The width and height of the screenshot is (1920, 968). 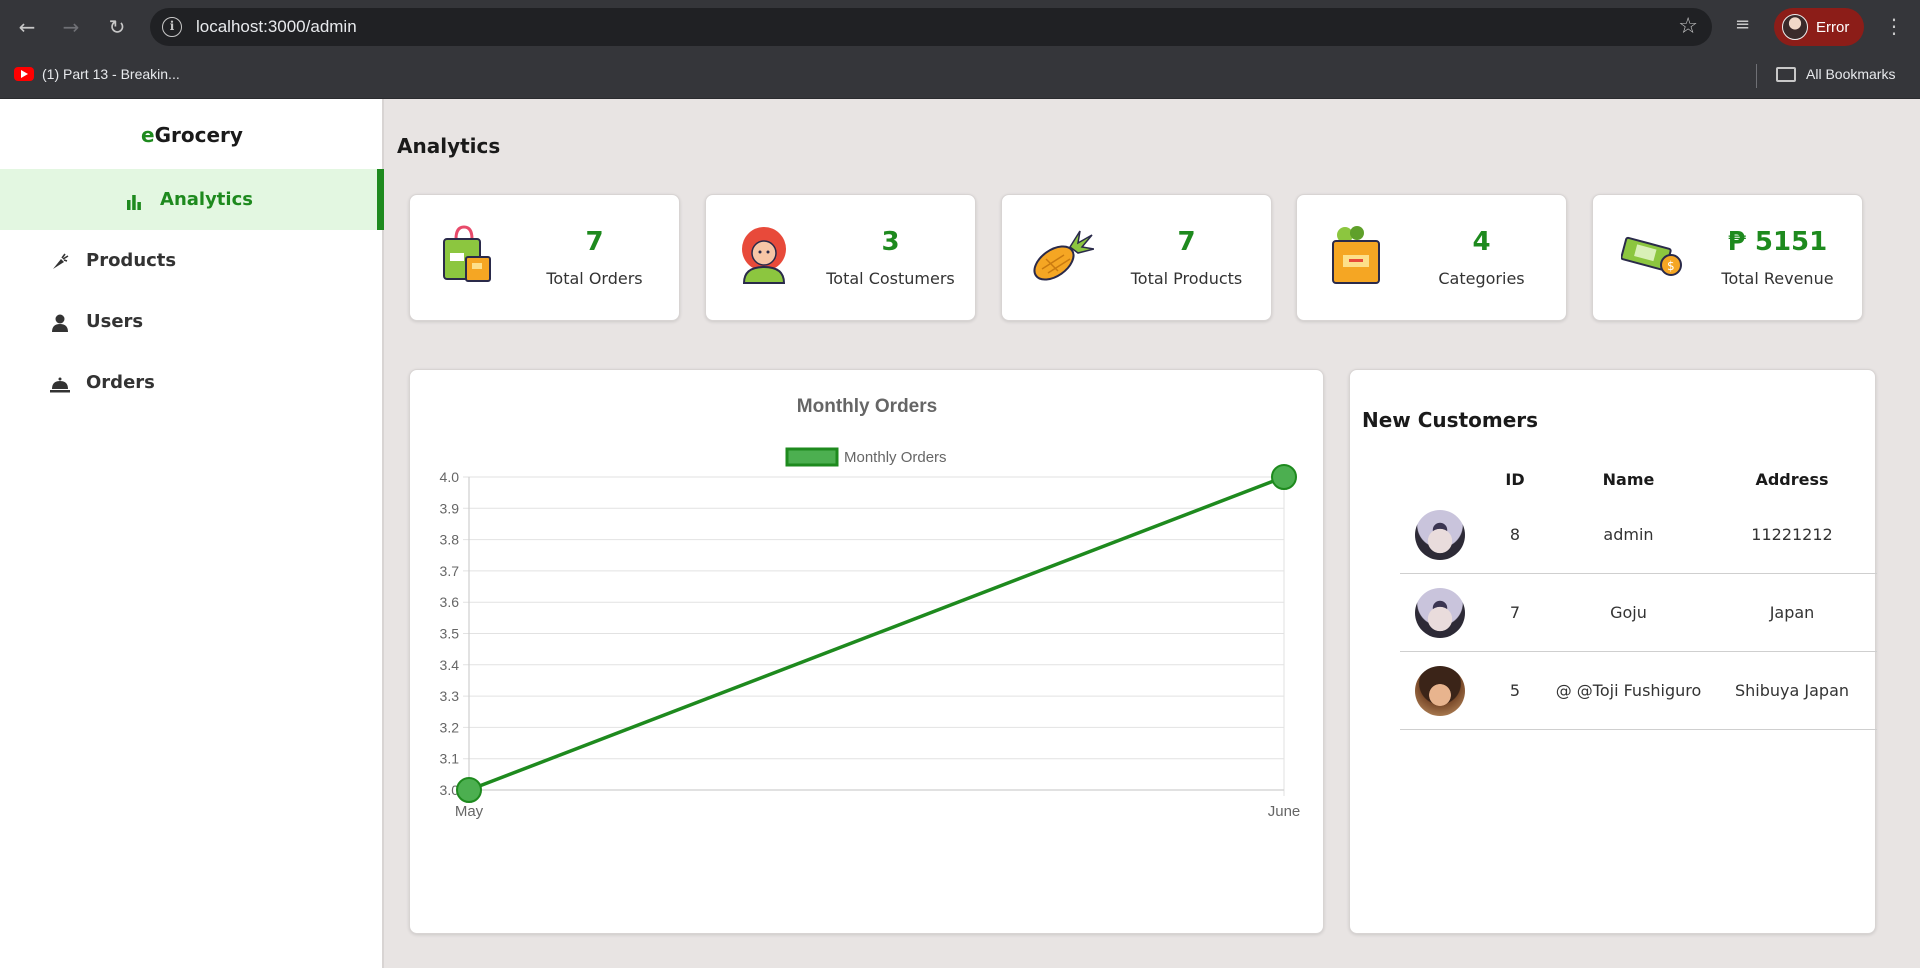 I want to click on stat-label: Total Orders, so click(x=594, y=278).